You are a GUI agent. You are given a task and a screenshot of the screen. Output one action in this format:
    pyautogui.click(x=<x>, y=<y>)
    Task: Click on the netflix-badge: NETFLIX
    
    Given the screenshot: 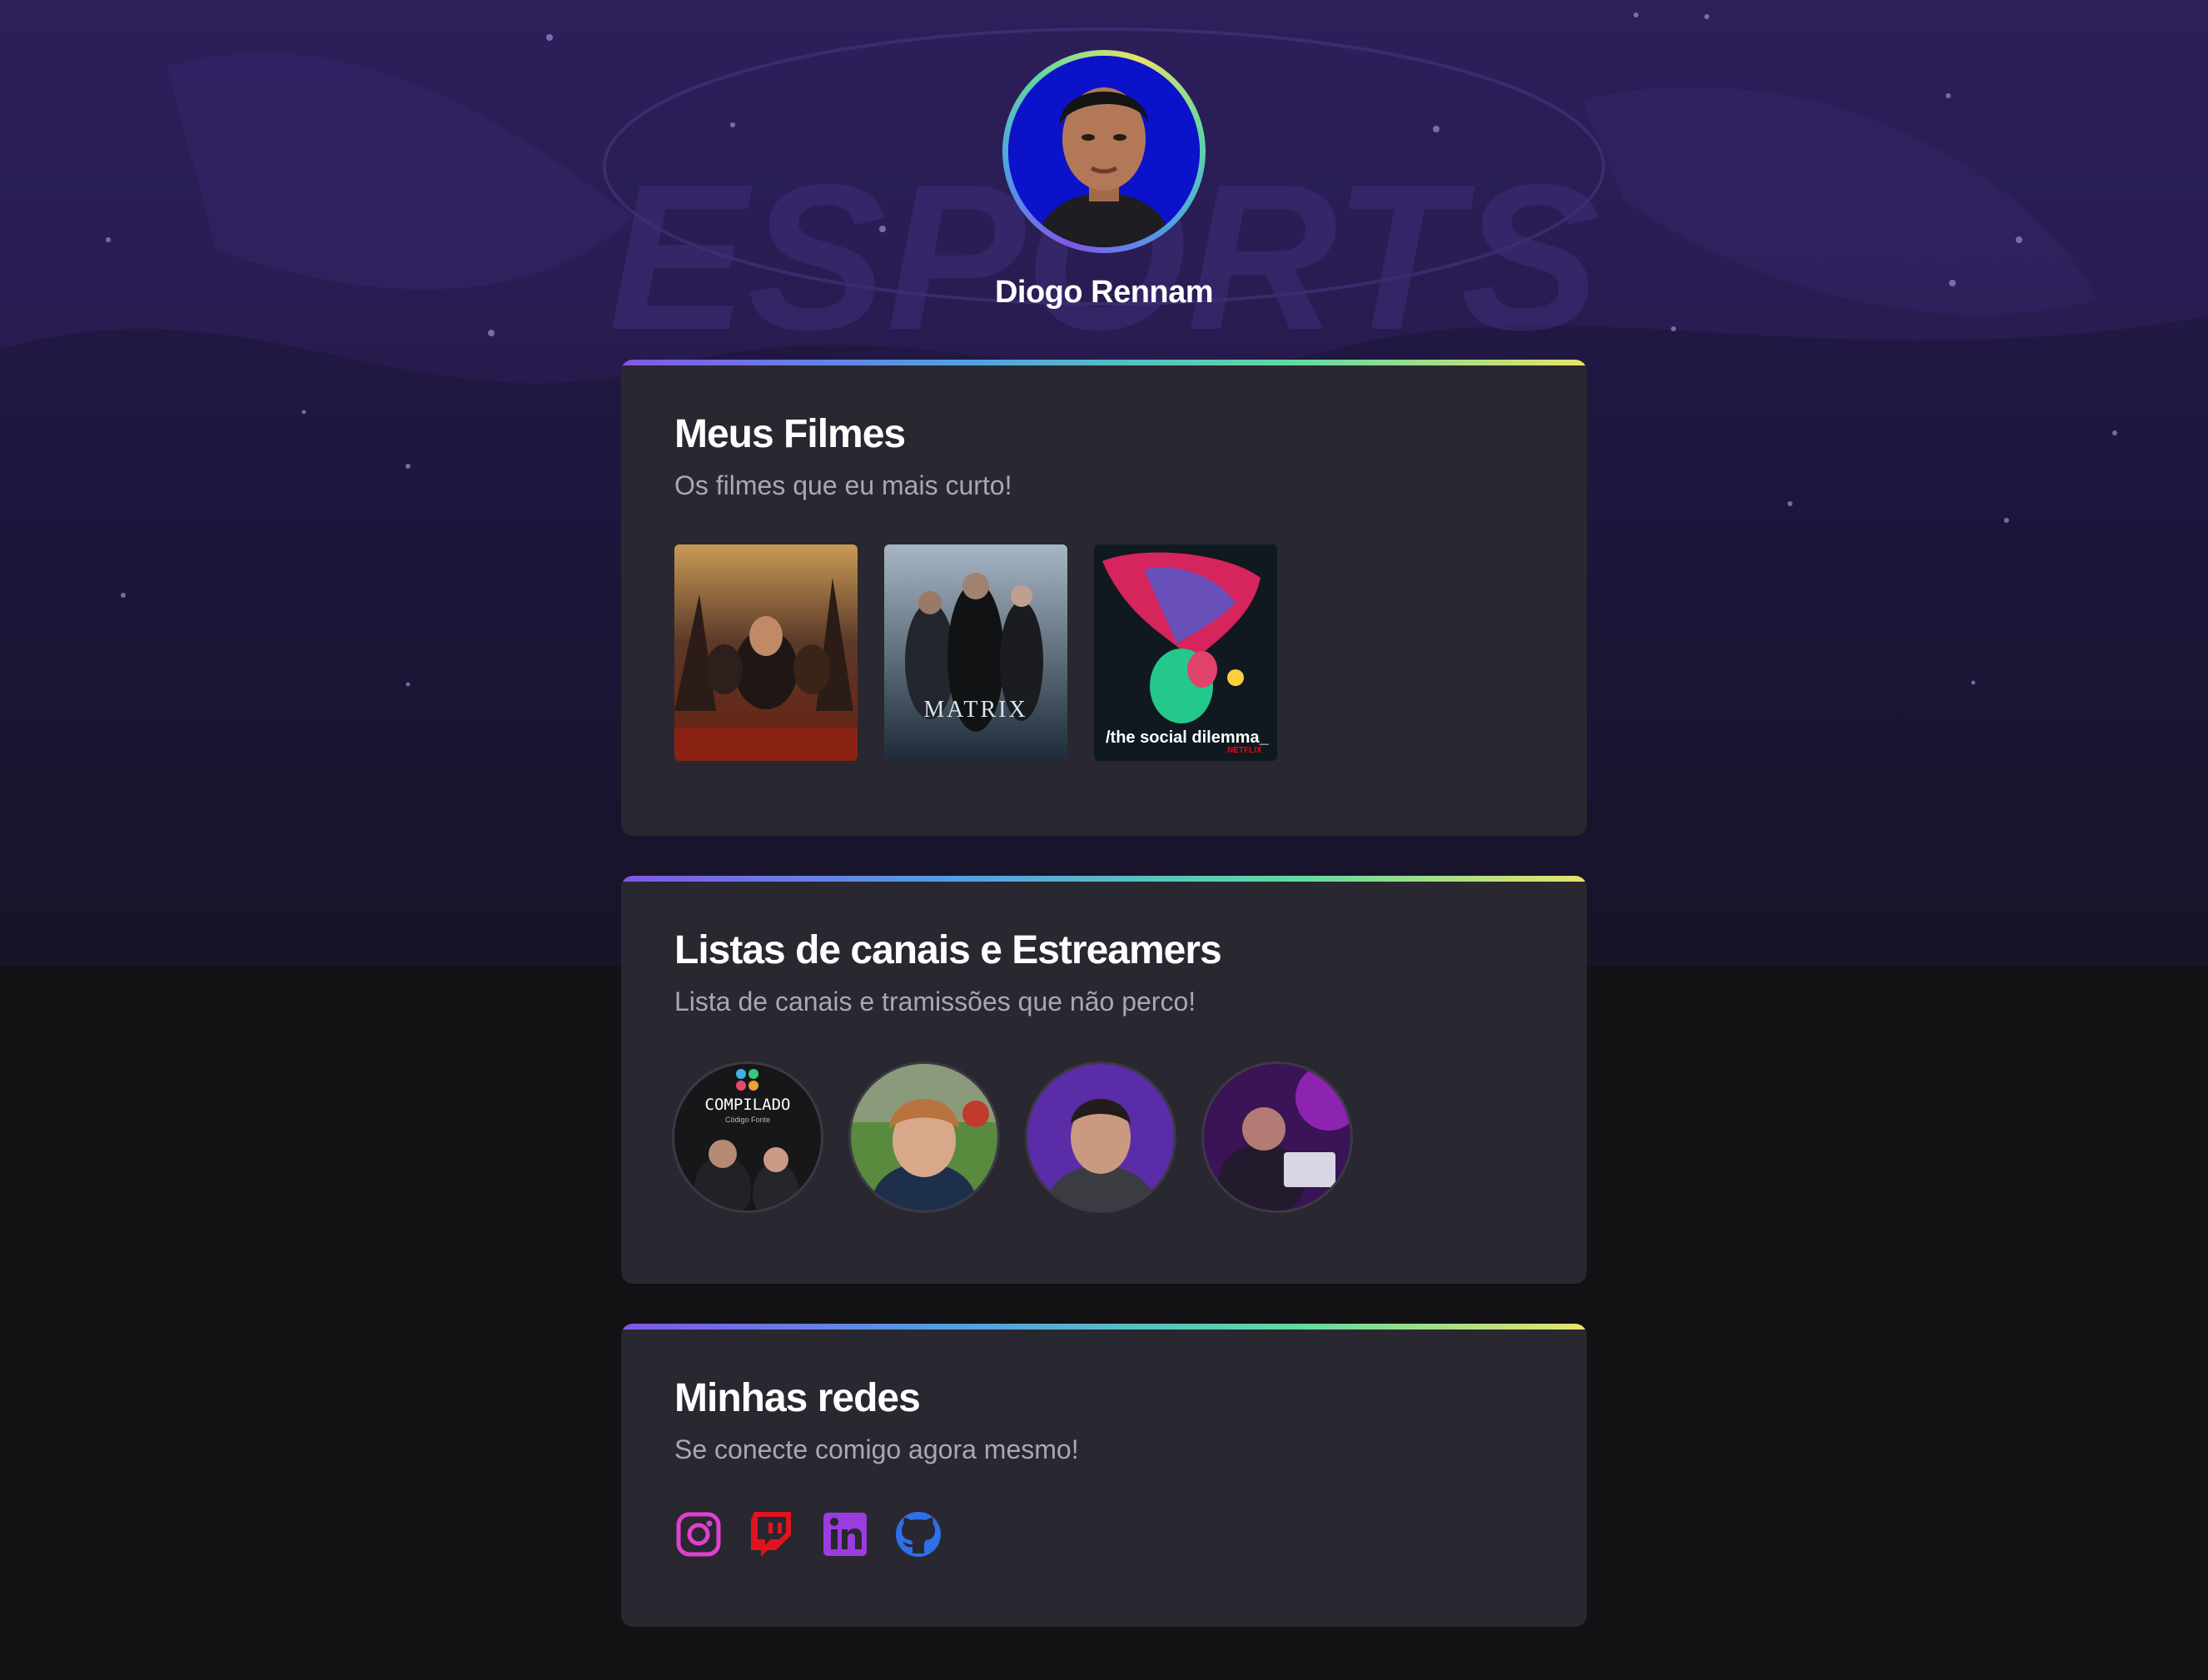 What is the action you would take?
    pyautogui.click(x=1244, y=750)
    